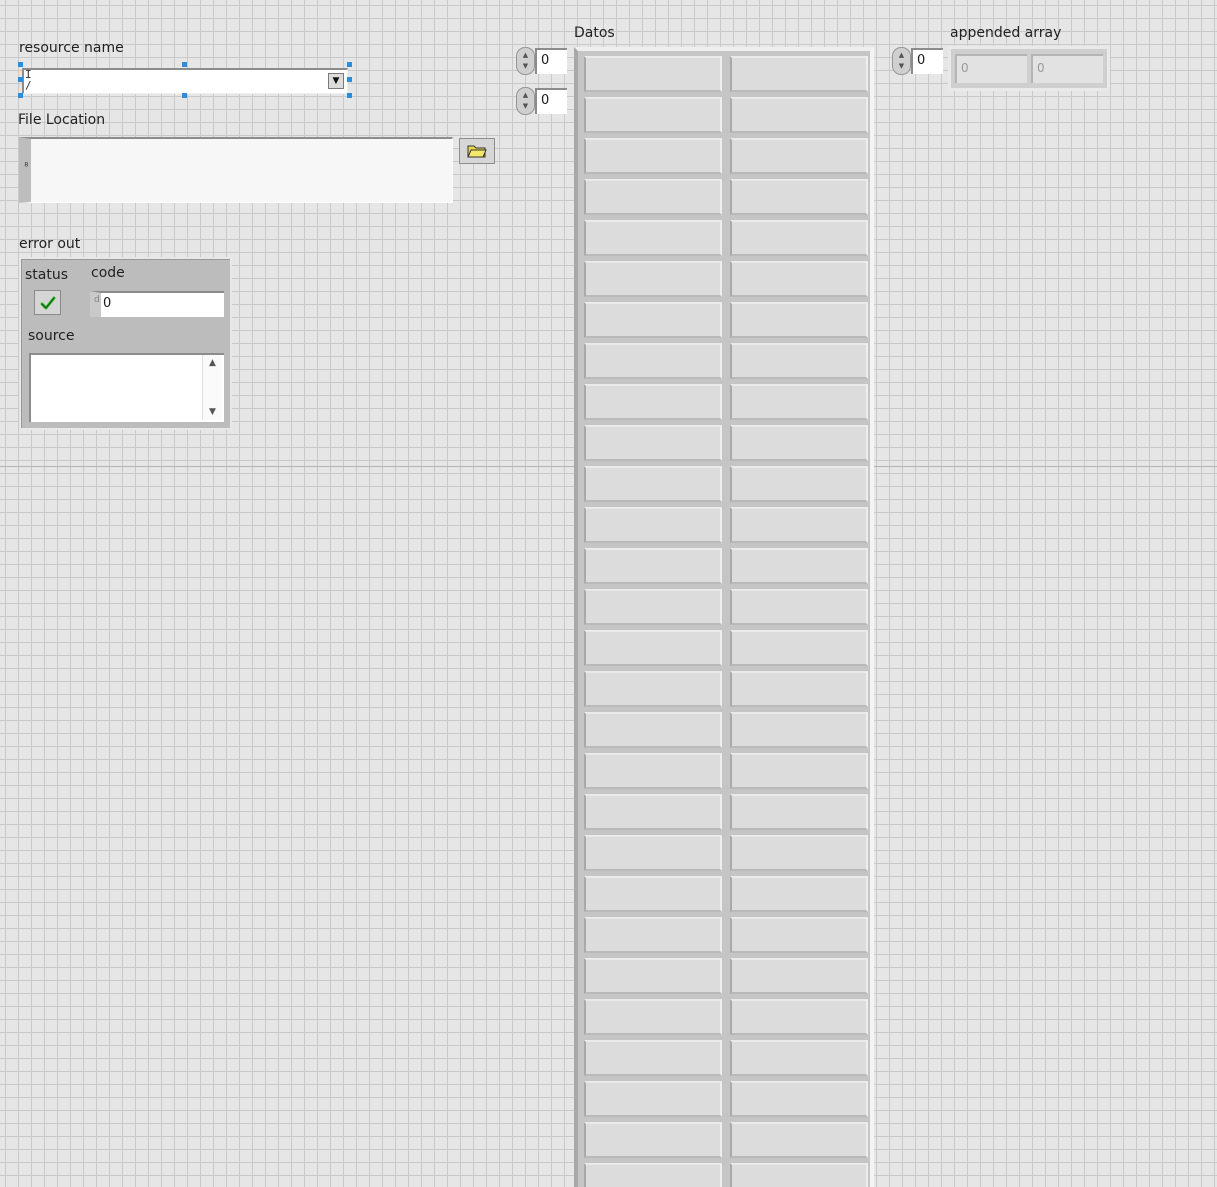 This screenshot has height=1187, width=1217. Describe the element at coordinates (212, 363) in the screenshot. I see `scroll-up-icon: ▲` at that location.